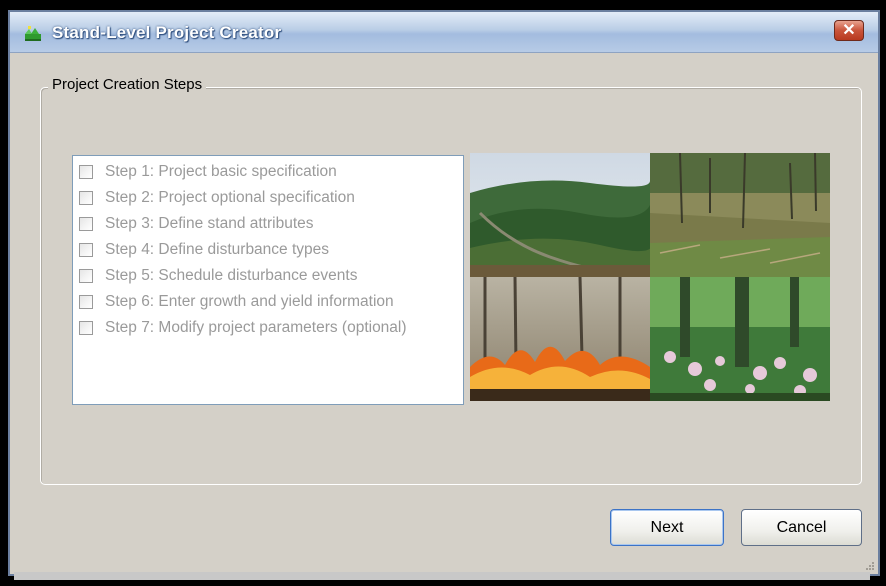 This screenshot has width=886, height=586. Describe the element at coordinates (217, 249) in the screenshot. I see `step-label: Step 4: Define disturbance types` at that location.